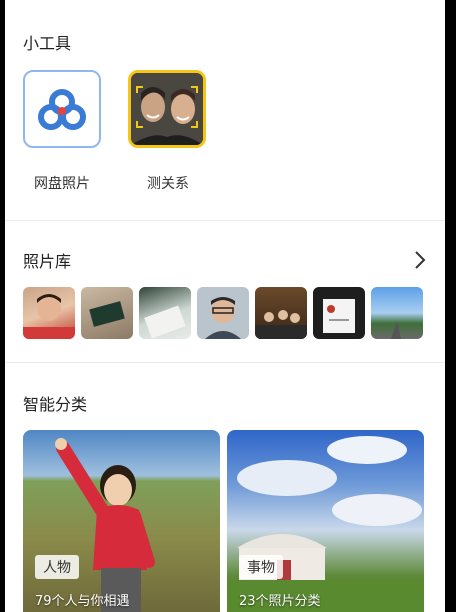 This screenshot has width=456, height=612. I want to click on people-tag: 人物, so click(57, 567).